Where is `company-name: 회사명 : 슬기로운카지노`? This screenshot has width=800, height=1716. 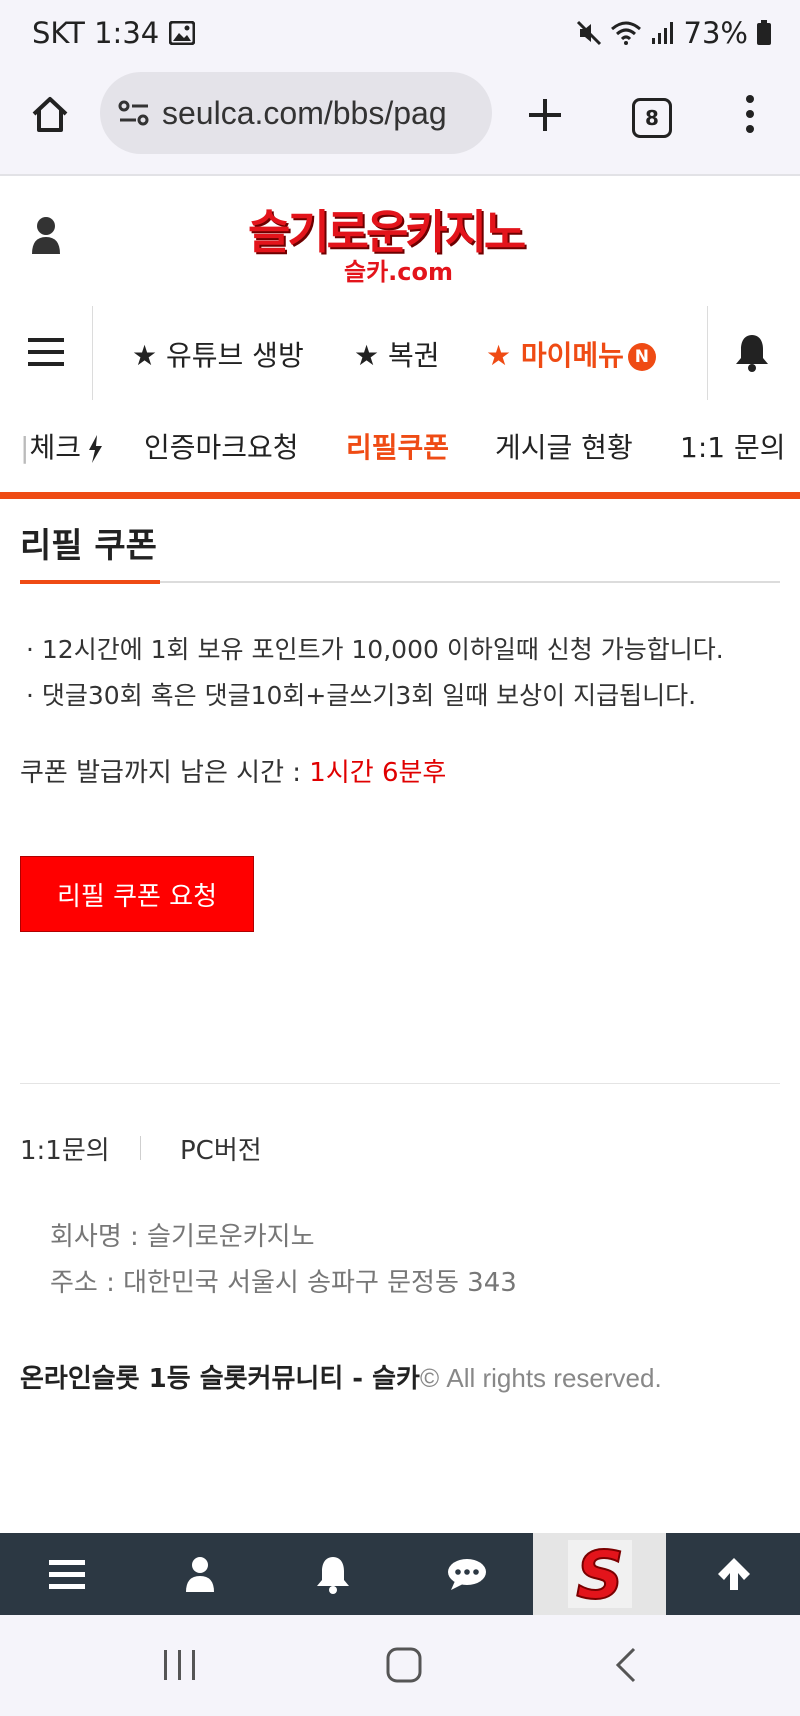 company-name: 회사명 : 슬기로운카지노 is located at coordinates (182, 1237).